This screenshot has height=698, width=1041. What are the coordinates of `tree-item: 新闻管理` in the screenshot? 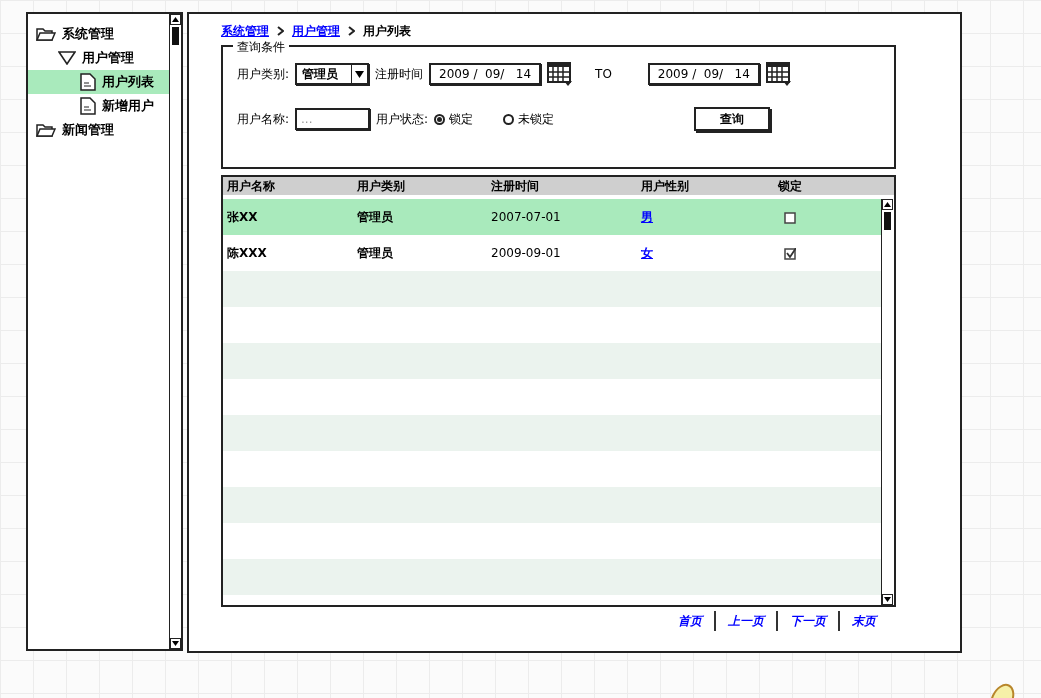 It's located at (98, 130).